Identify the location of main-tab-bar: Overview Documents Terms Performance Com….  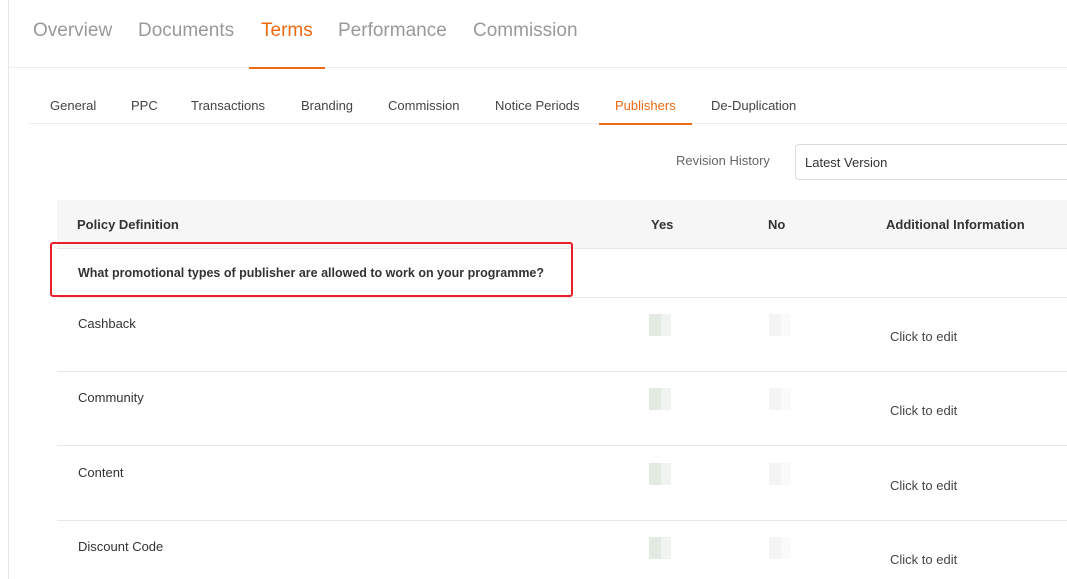
(538, 34).